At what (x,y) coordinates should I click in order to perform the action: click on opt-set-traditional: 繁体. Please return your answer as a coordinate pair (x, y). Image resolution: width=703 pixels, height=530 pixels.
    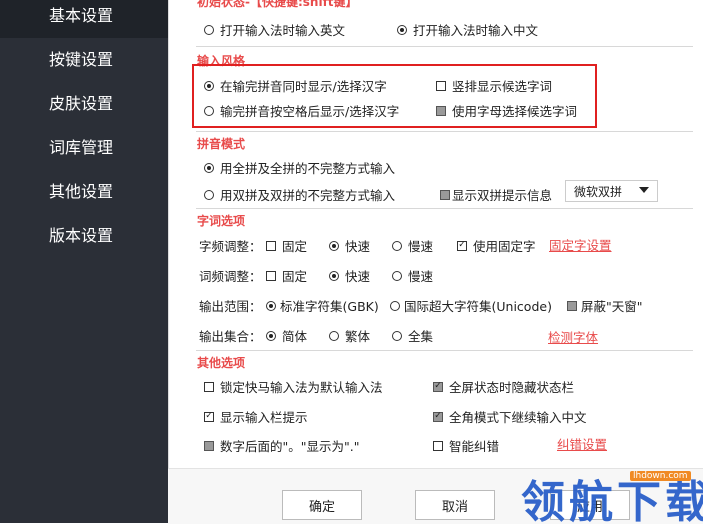
    Looking at the image, I should click on (349, 335).